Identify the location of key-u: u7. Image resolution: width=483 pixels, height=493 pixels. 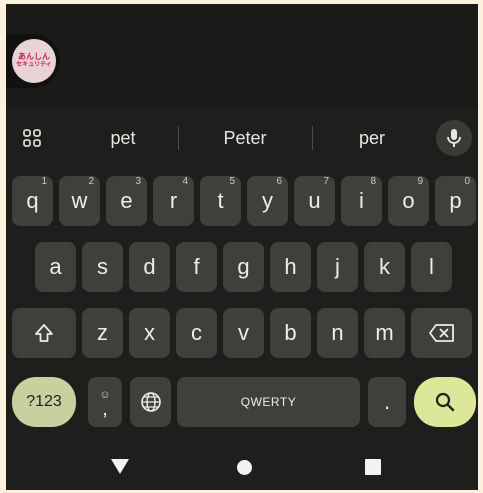
(314, 201).